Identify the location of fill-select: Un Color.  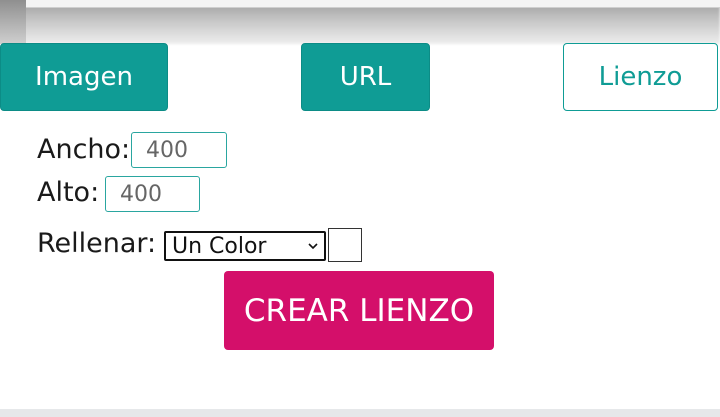
(245, 246).